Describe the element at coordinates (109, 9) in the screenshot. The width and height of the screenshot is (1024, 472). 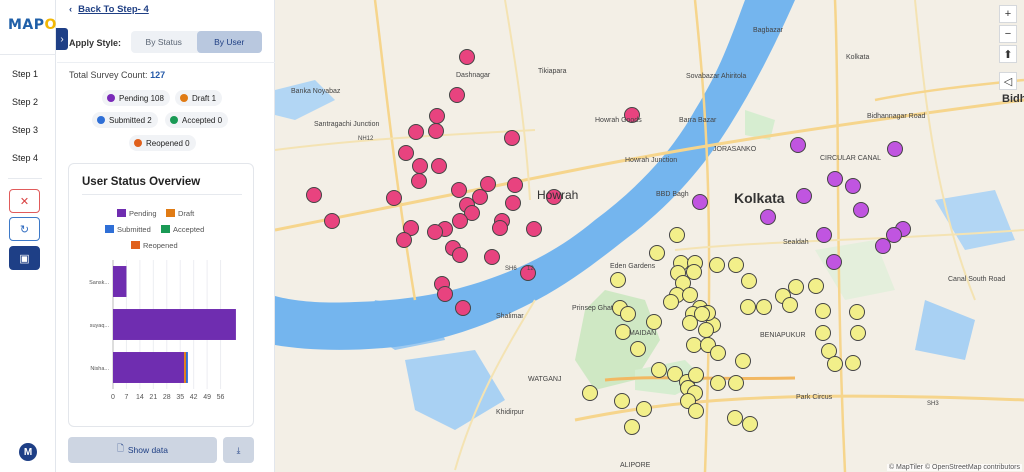
I see `back-link: ‹ Back To Step- 4` at that location.